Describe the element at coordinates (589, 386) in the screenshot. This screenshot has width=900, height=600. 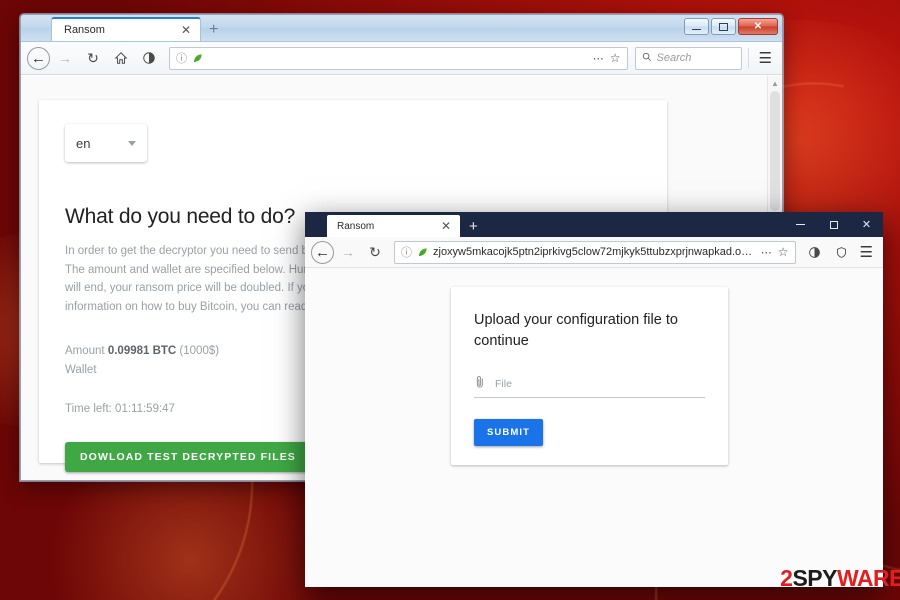
I see `file-input-row: File` at that location.